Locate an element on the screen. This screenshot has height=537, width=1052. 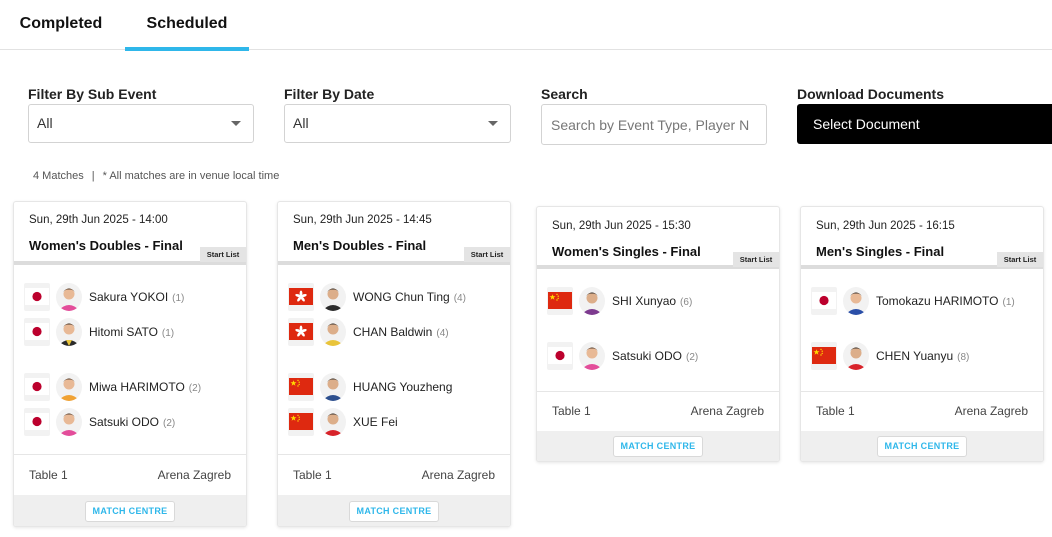
player-name-text: WONG Chun Ting is located at coordinates (401, 297).